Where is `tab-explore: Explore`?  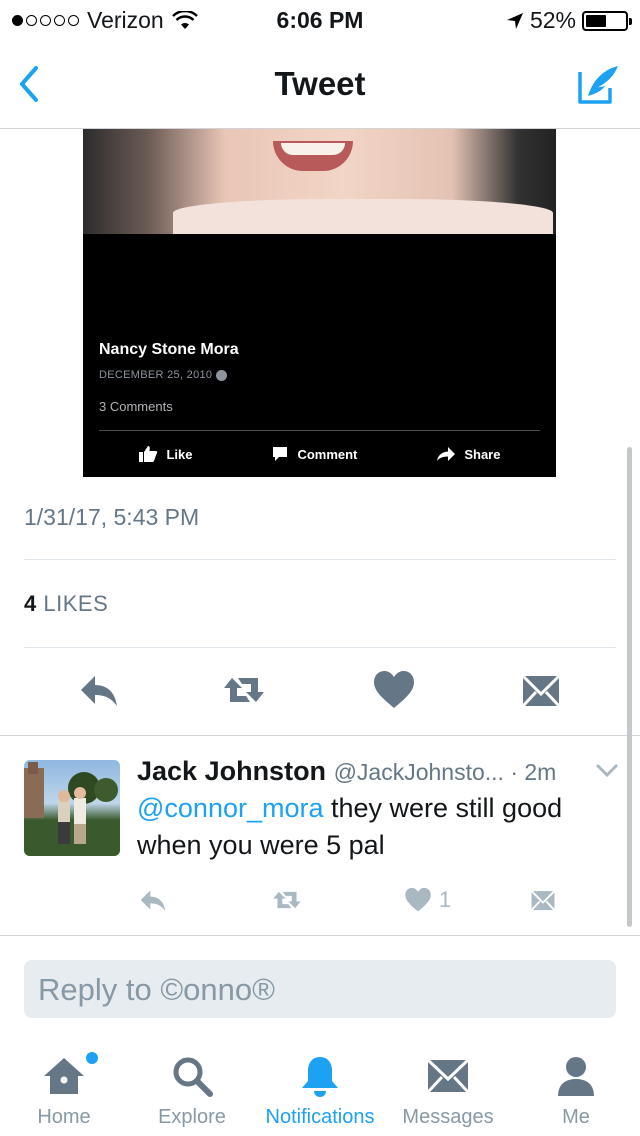
tab-explore: Explore is located at coordinates (192, 1088).